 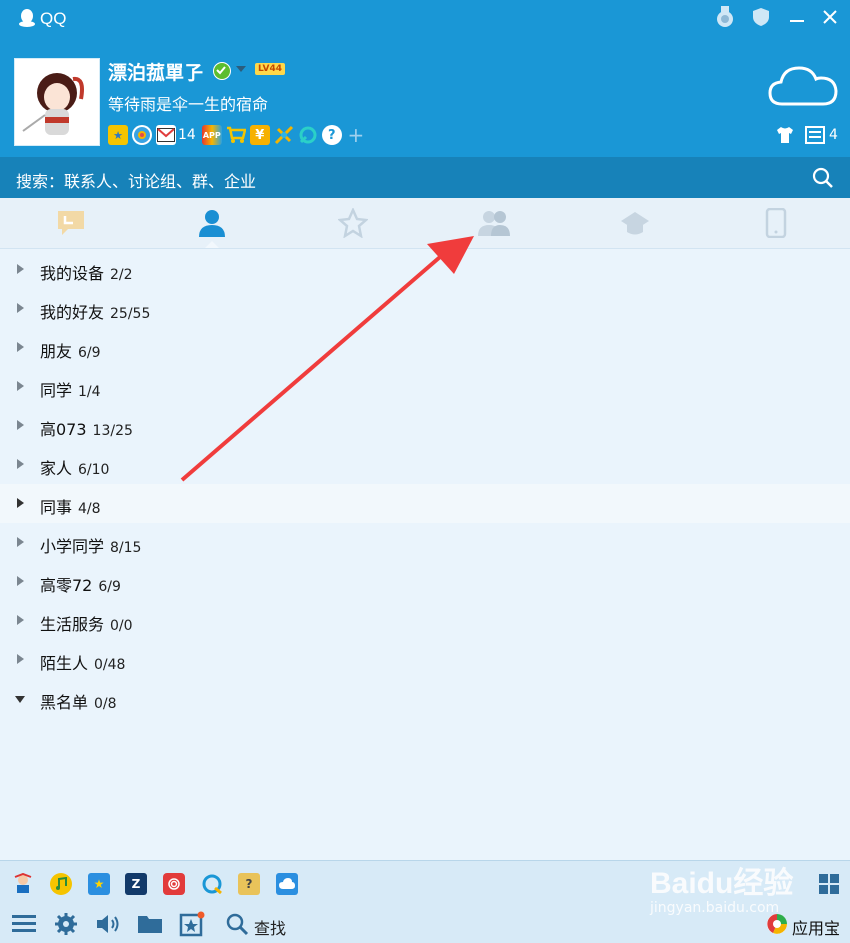 I want to click on fingerprint-icon, so click(x=174, y=884).